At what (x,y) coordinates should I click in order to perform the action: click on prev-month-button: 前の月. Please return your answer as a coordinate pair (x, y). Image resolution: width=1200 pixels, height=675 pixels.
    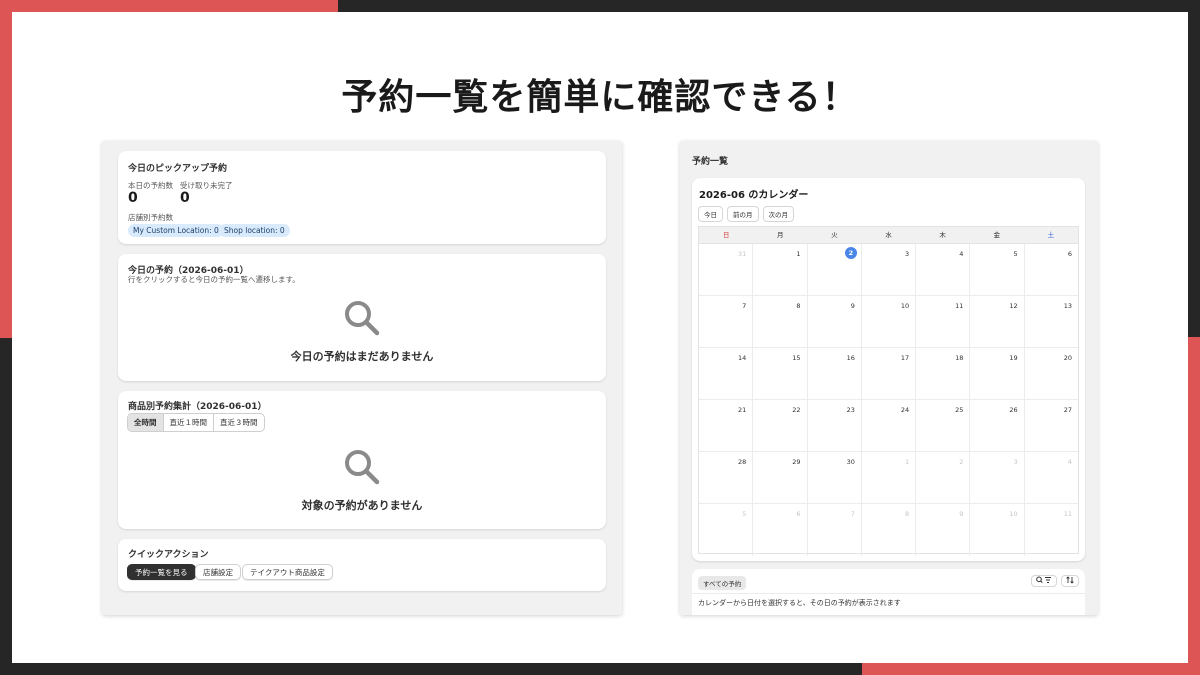
    Looking at the image, I should click on (743, 214).